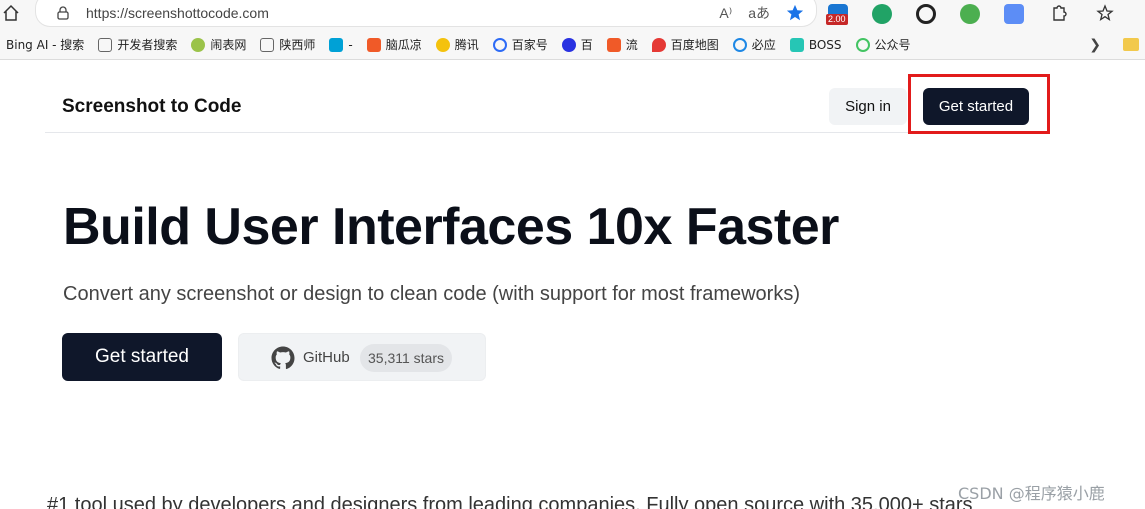 The width and height of the screenshot is (1145, 509). Describe the element at coordinates (622, 44) in the screenshot. I see `bookmark-item: 流` at that location.